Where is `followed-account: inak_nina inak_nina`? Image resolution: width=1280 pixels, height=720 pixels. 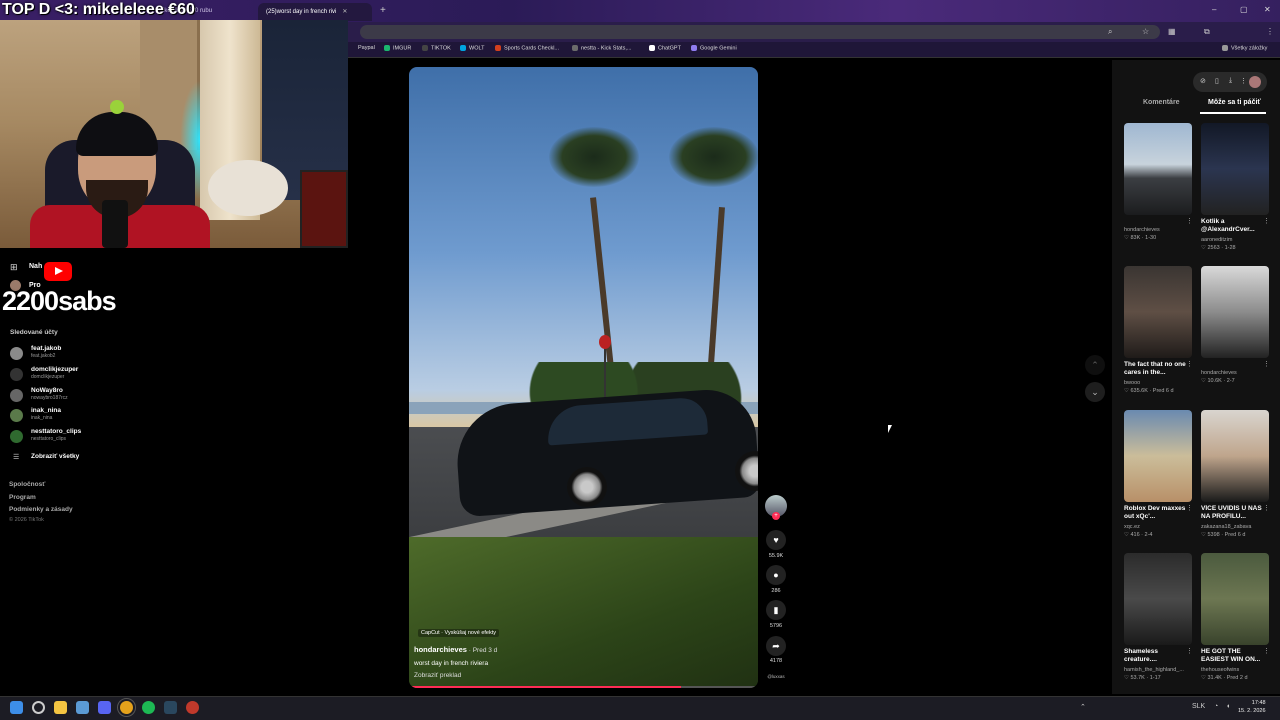
followed-account: inak_nina inak_nina is located at coordinates (70, 415).